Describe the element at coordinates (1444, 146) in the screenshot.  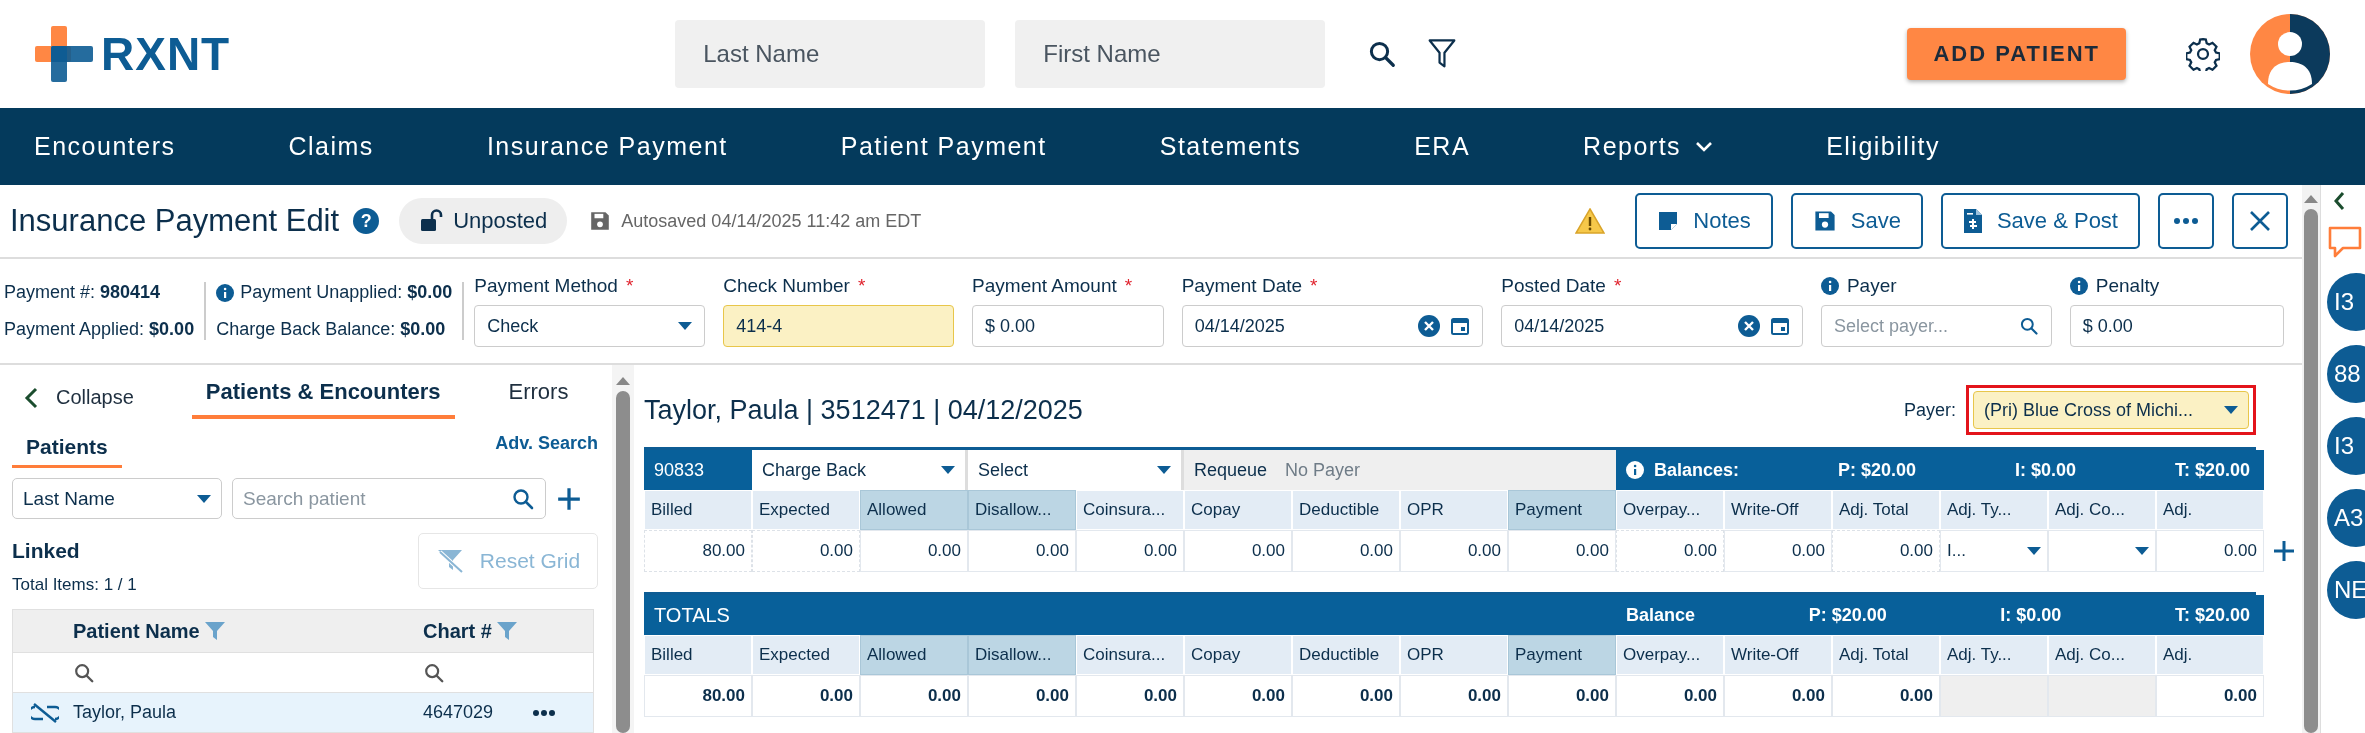
I see `nav-tab: ERA` at that location.